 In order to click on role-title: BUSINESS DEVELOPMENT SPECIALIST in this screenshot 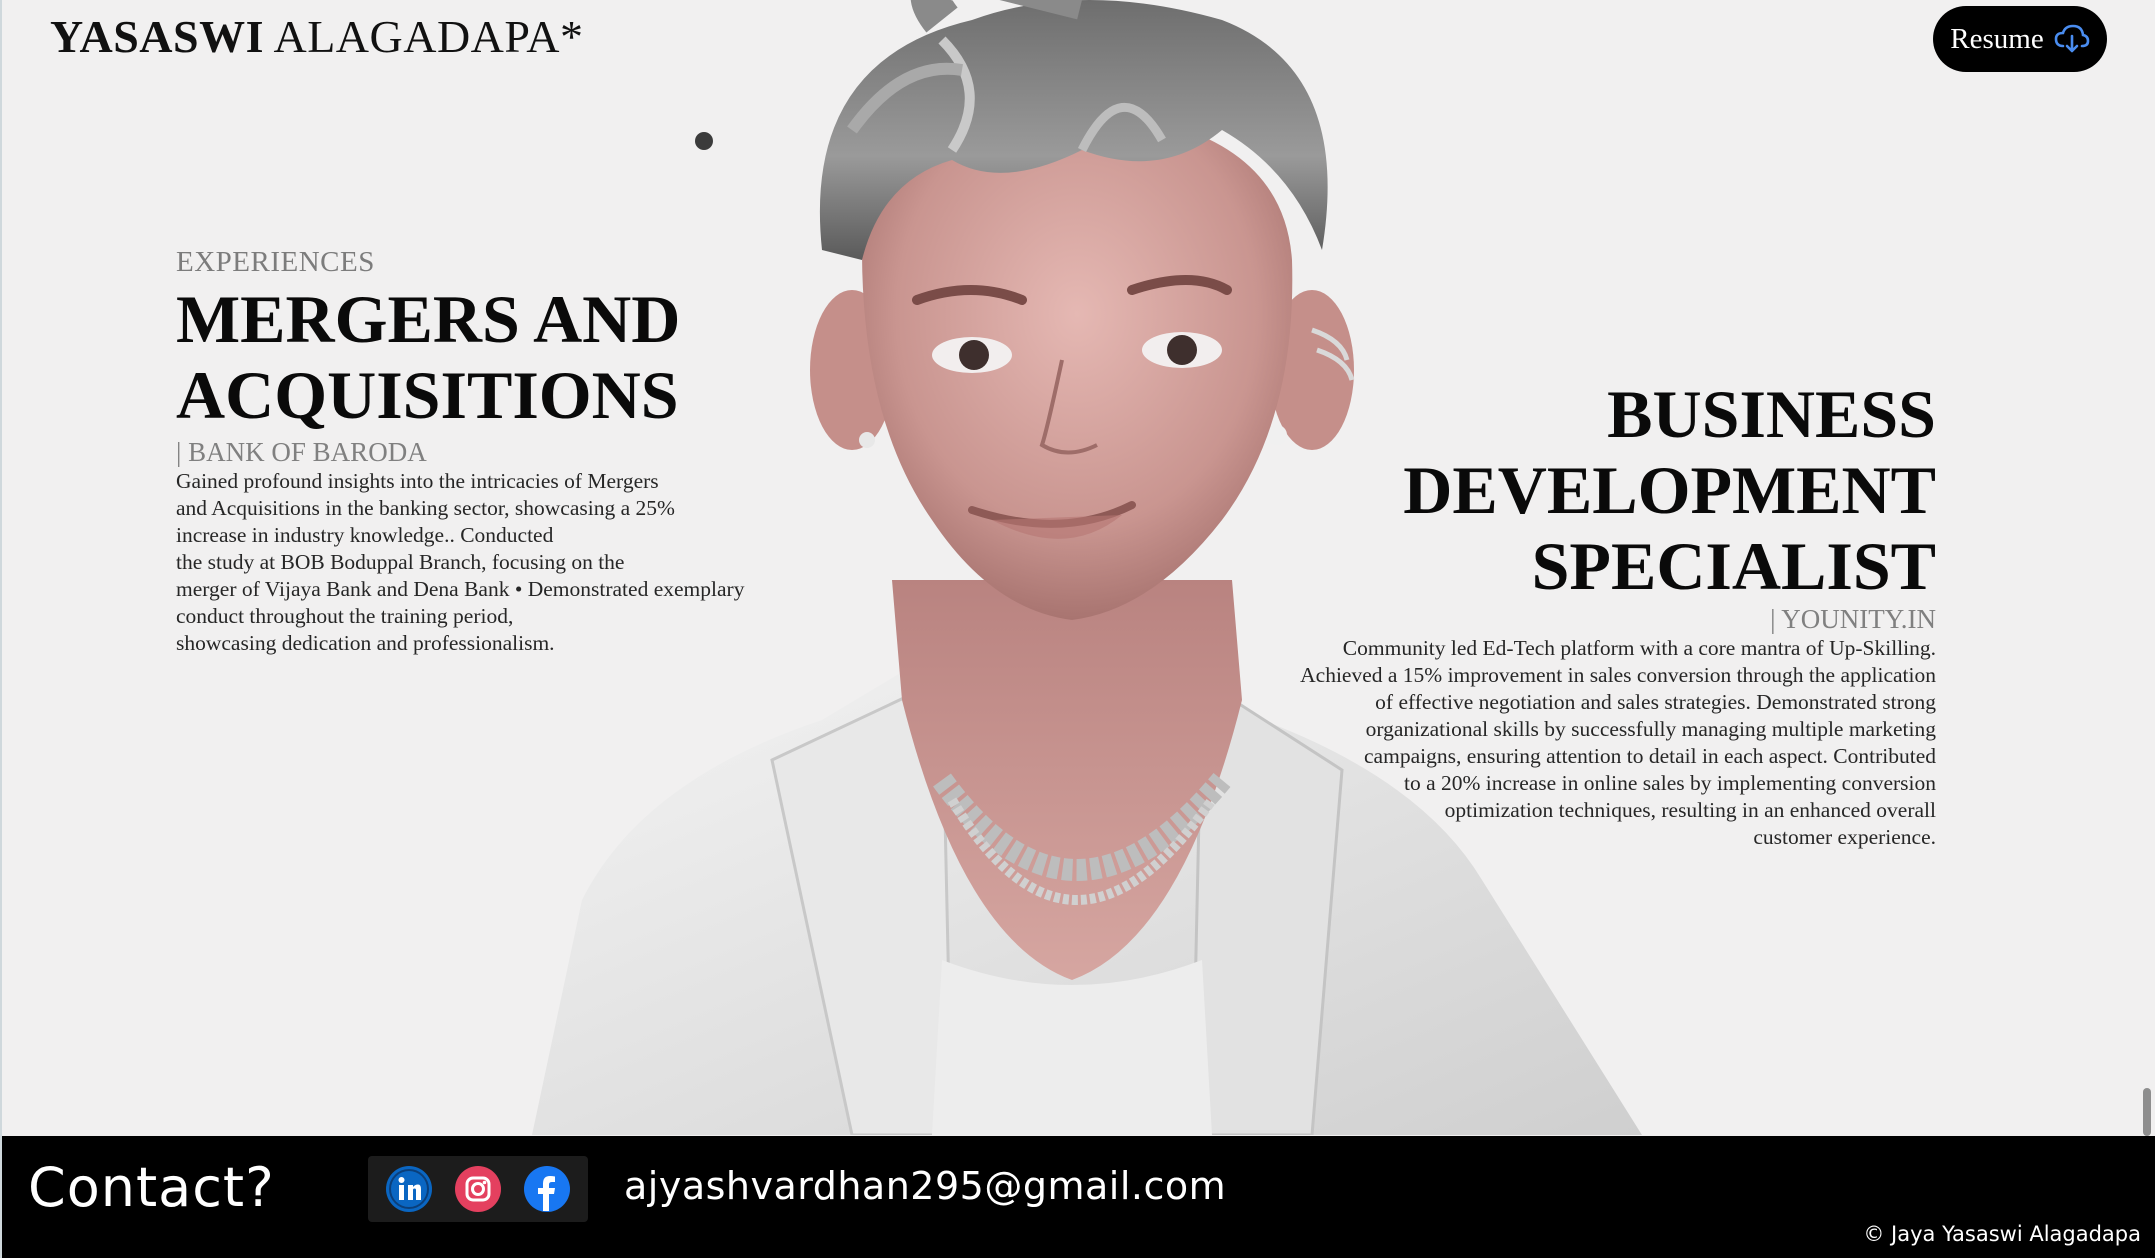, I will do `click(1556, 490)`.